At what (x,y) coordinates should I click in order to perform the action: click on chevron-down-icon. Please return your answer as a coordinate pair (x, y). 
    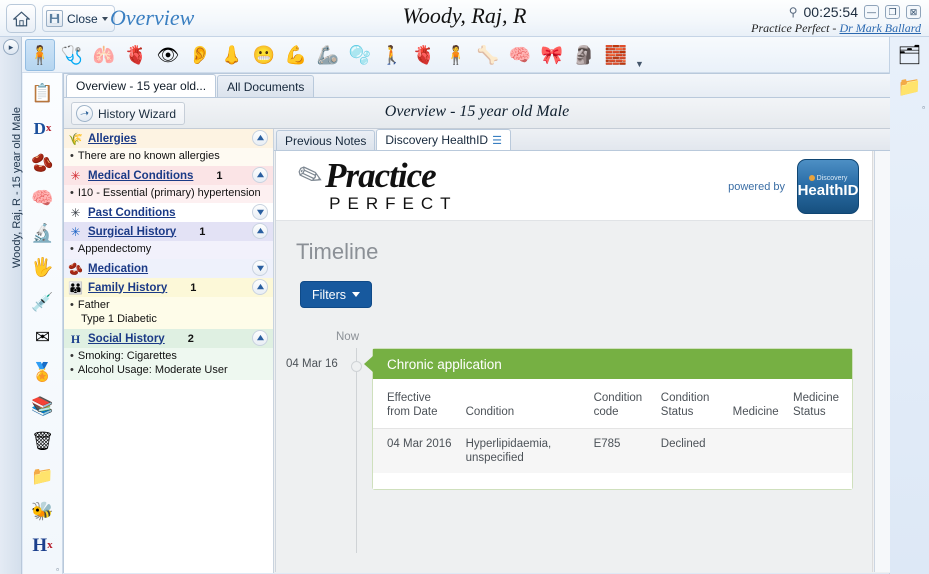
    Looking at the image, I should click on (356, 294).